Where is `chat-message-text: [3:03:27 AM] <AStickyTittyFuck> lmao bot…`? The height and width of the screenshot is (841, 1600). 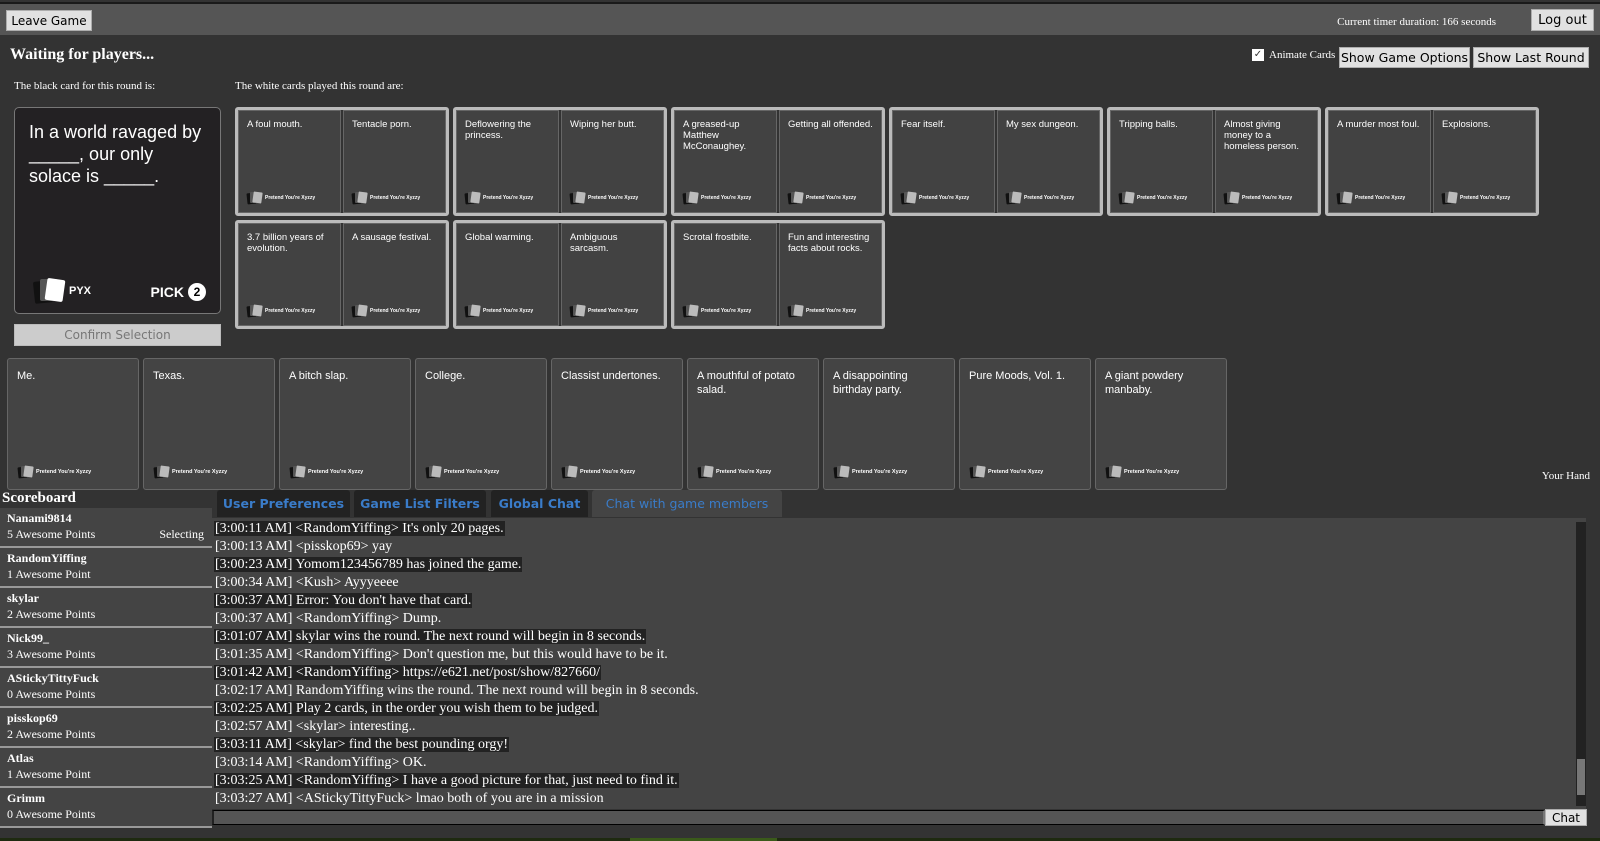 chat-message-text: [3:03:27 AM] <AStickyTittyFuck> lmao bot… is located at coordinates (409, 798).